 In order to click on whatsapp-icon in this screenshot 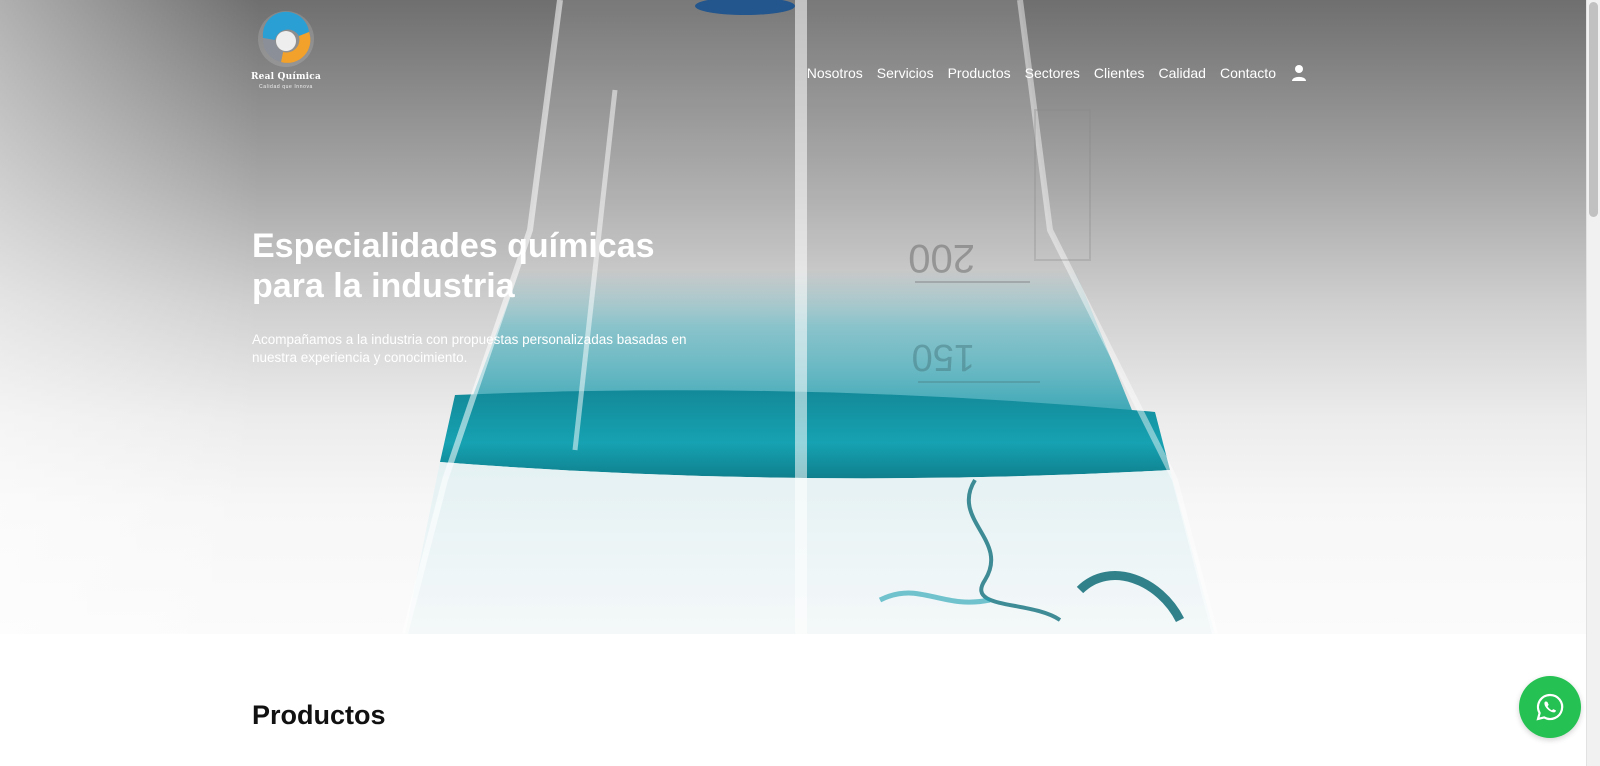, I will do `click(1550, 707)`.